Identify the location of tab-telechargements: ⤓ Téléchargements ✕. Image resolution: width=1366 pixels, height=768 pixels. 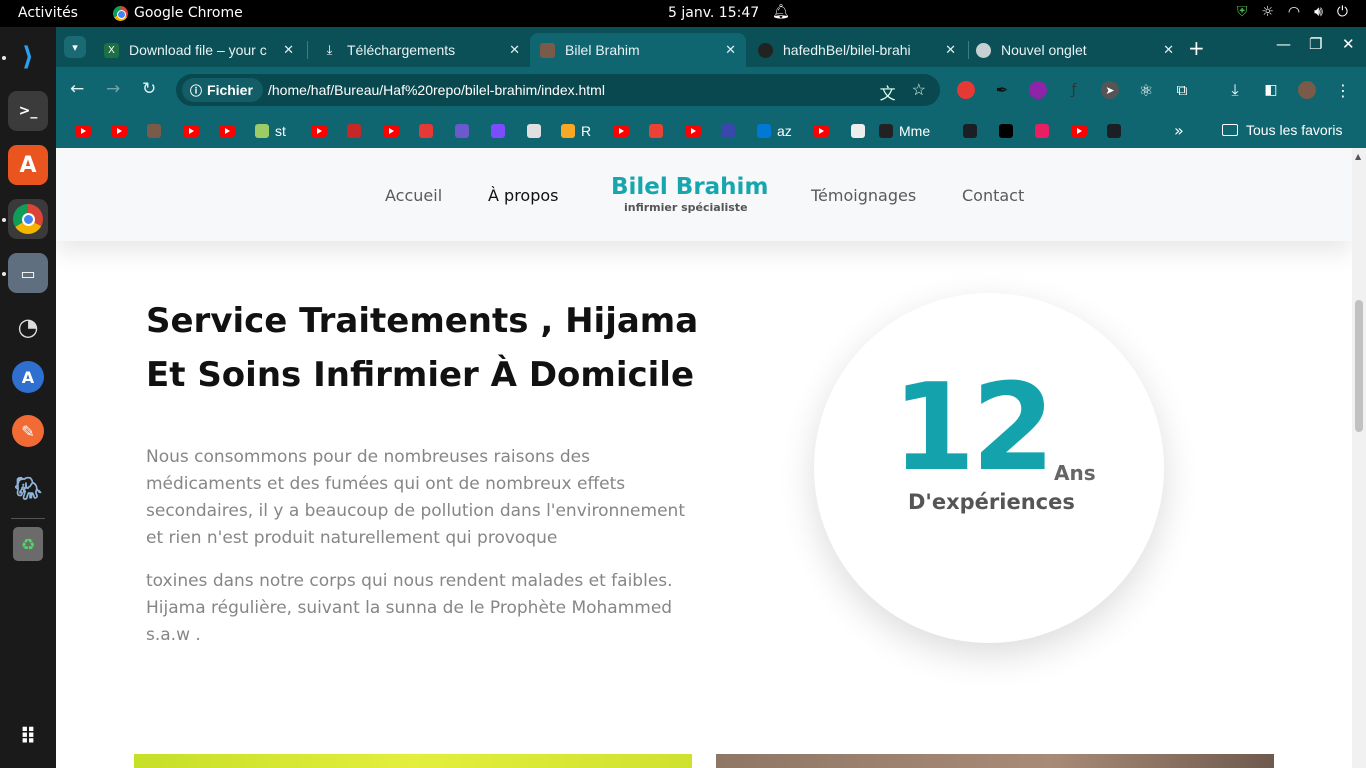
(421, 50).